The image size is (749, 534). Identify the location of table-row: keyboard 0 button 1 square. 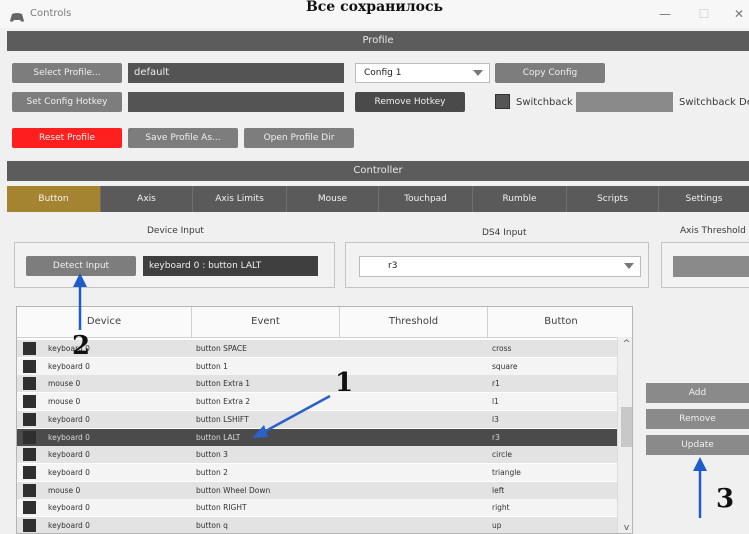
(317, 366).